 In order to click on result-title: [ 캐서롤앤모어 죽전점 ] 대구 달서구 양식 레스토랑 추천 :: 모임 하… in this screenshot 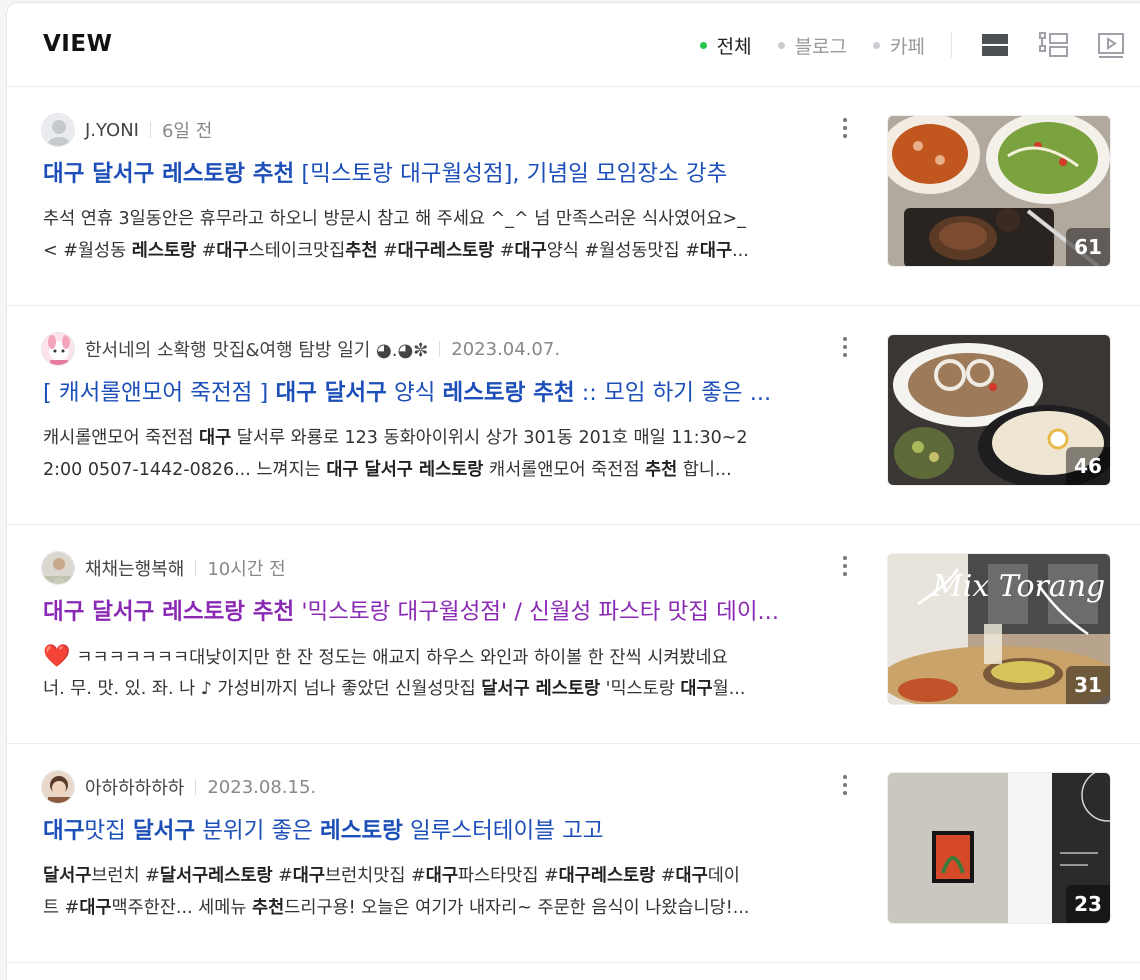, I will do `click(445, 393)`.